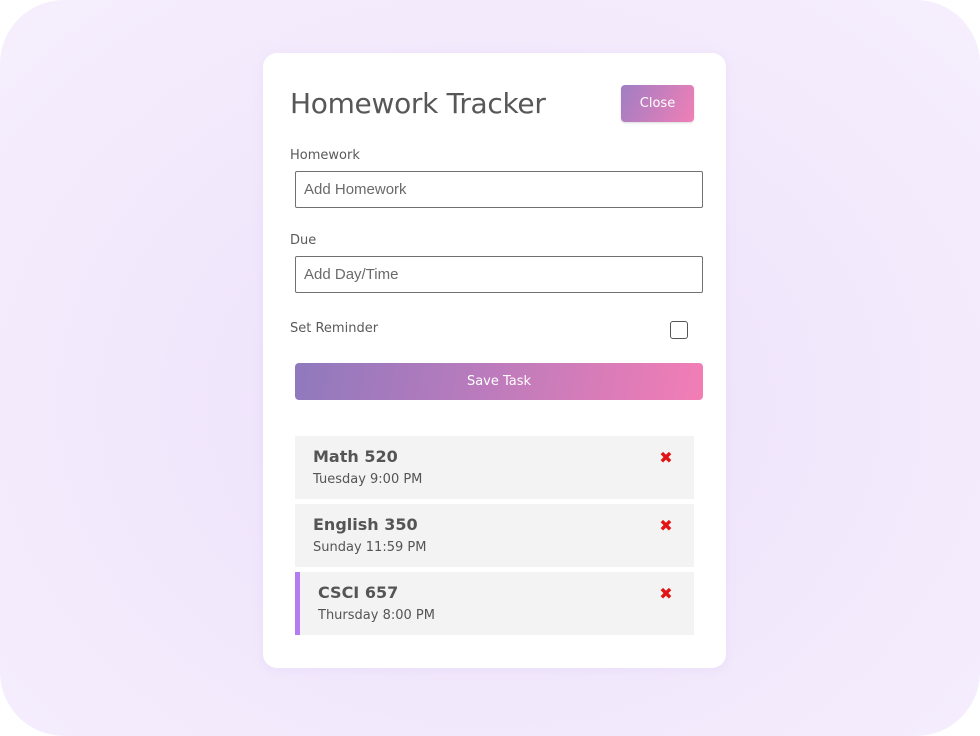 This screenshot has height=736, width=980. What do you see at coordinates (303, 240) in the screenshot?
I see `due-label: Due` at bounding box center [303, 240].